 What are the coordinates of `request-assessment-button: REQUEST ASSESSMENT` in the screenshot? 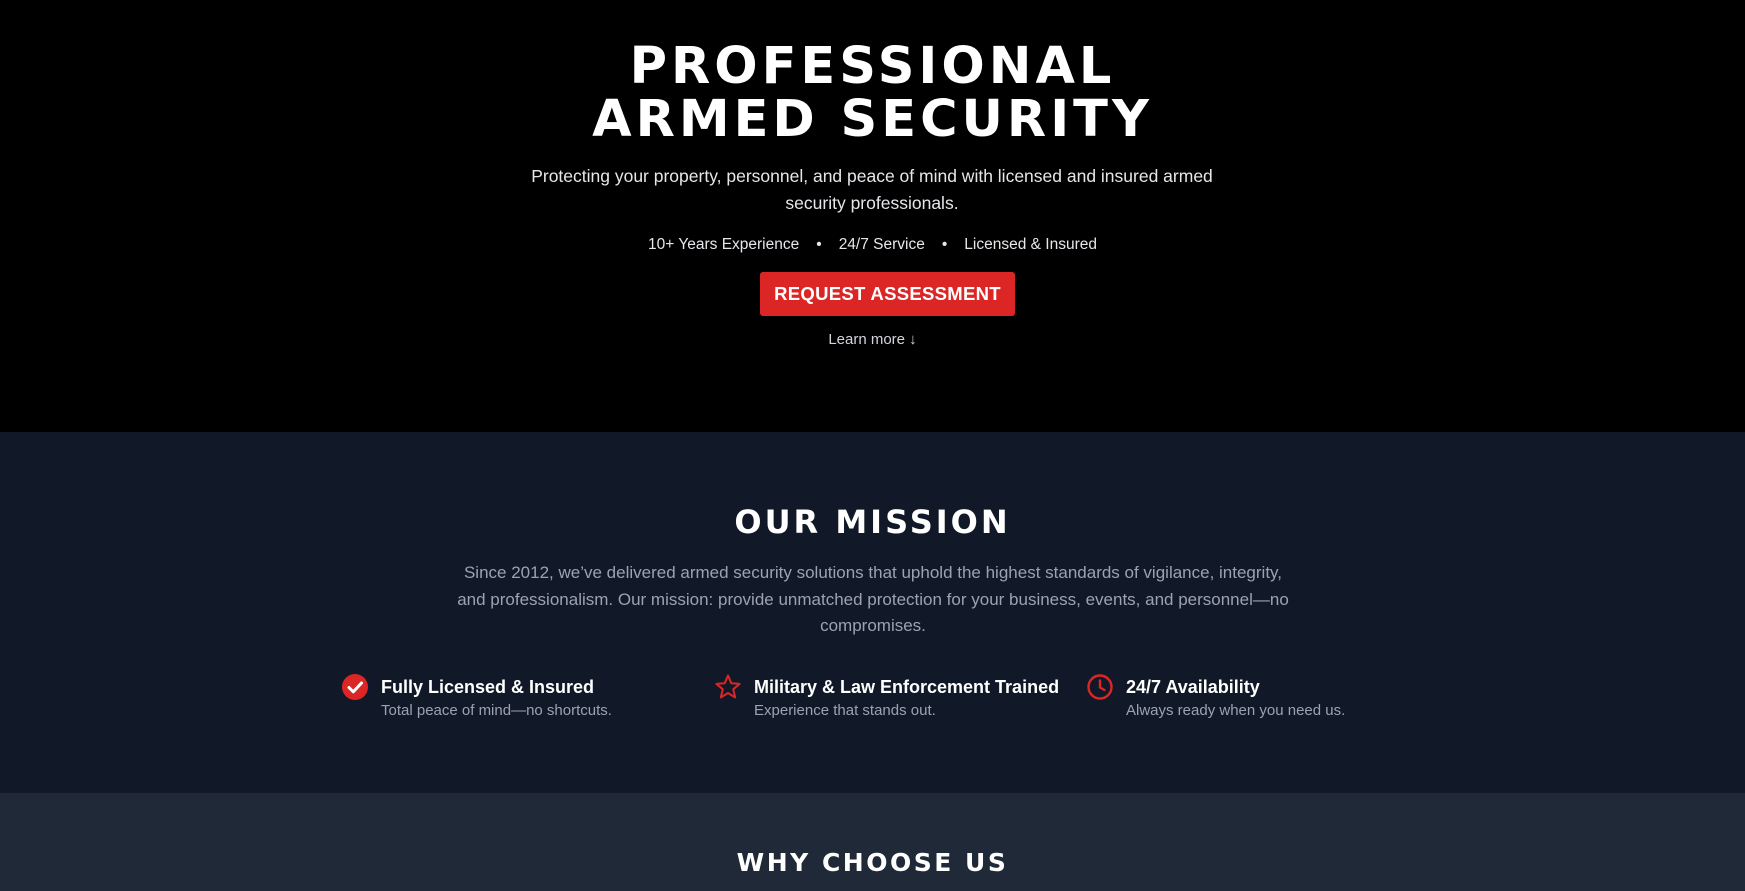 It's located at (887, 294).